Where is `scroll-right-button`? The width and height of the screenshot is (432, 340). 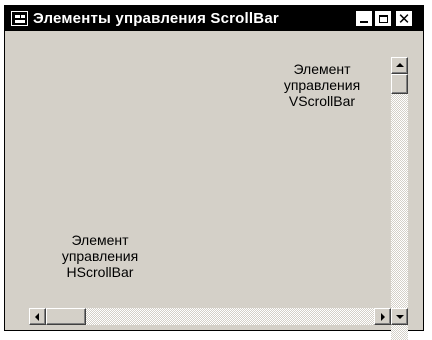 scroll-right-button is located at coordinates (382, 316).